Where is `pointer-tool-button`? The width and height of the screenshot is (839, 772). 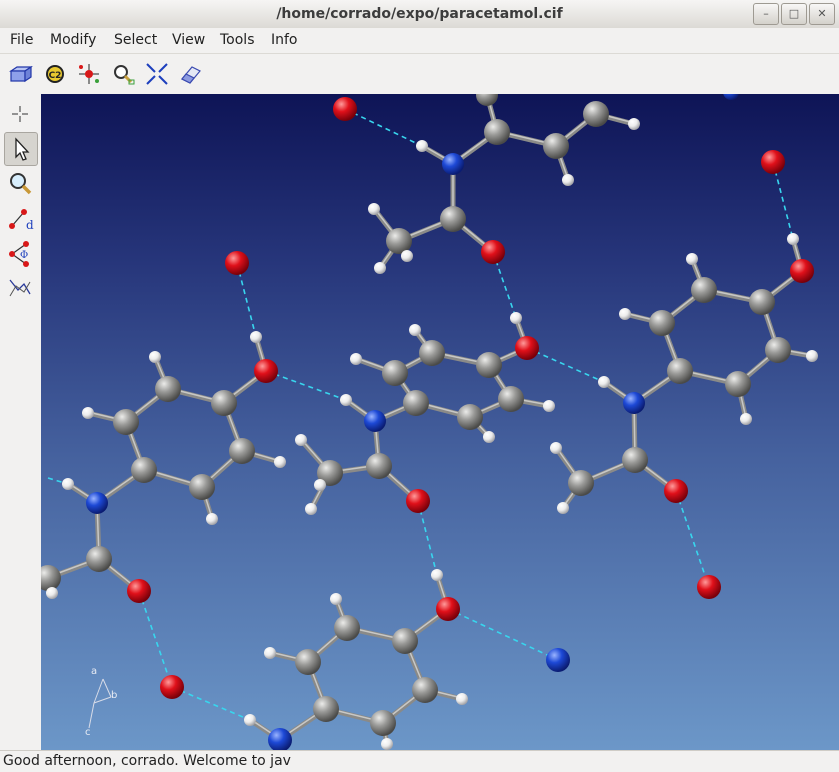
pointer-tool-button is located at coordinates (21, 149).